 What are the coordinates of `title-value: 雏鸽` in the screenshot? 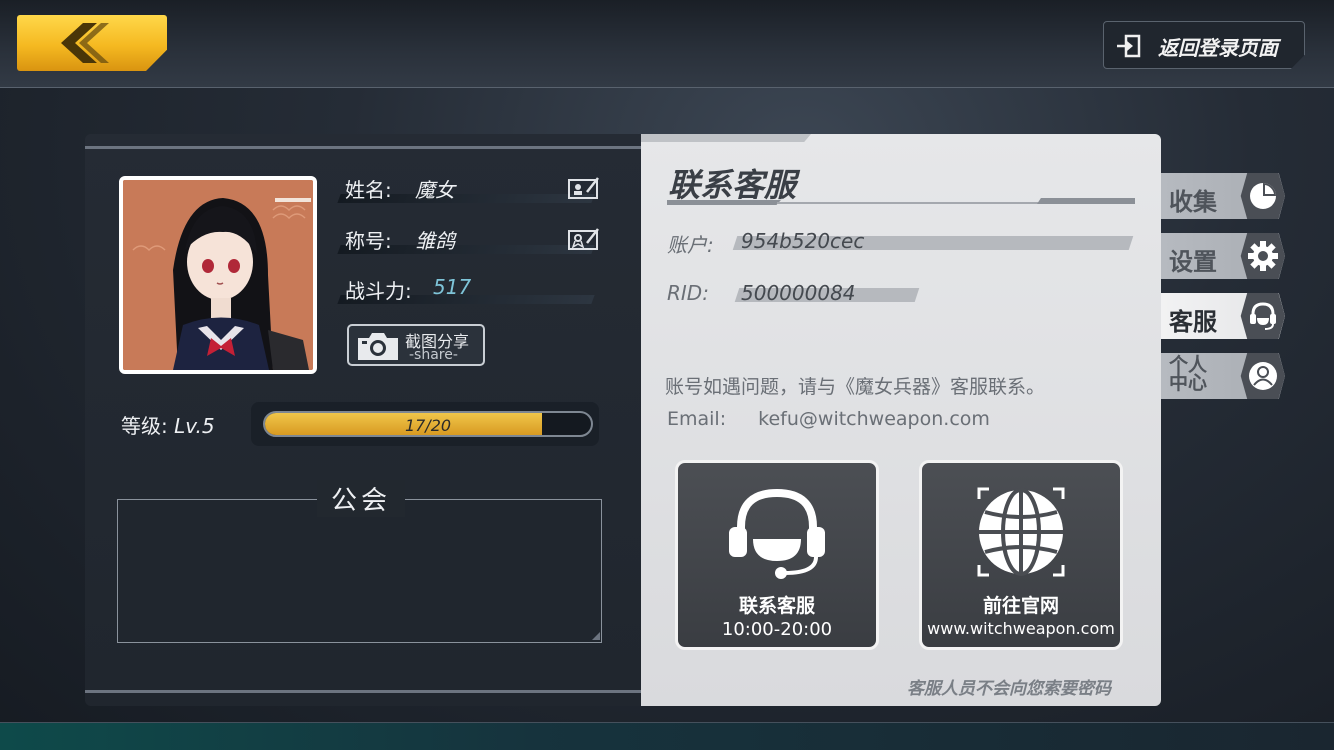 It's located at (435, 241).